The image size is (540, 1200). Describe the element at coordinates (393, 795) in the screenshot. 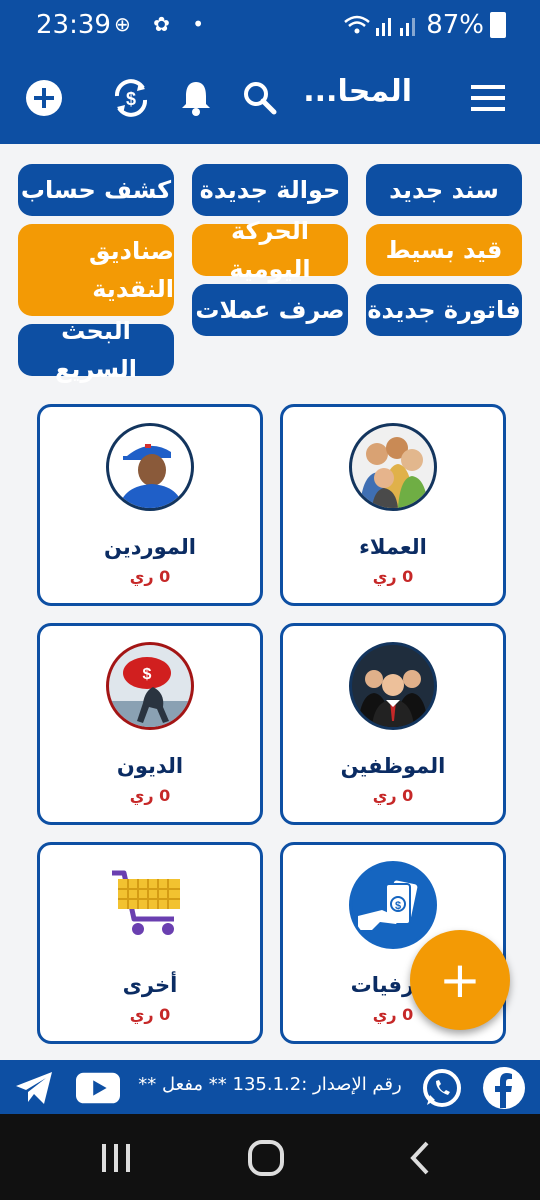

I see `employees-balance: 0 ري` at that location.